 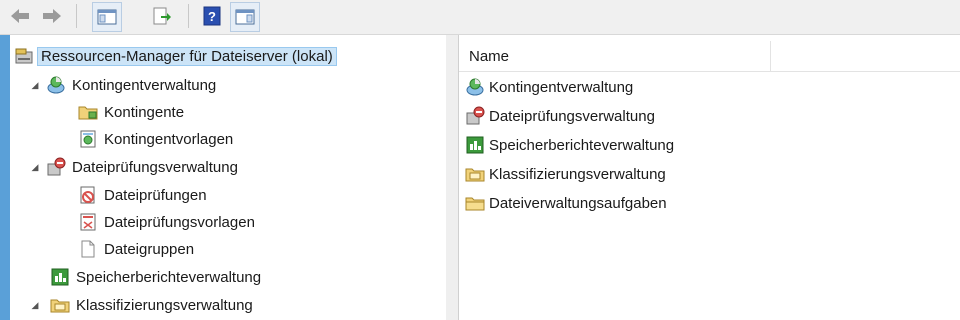 What do you see at coordinates (35, 167) in the screenshot?
I see `expander-dateipruefungsverwaltung: ◢` at bounding box center [35, 167].